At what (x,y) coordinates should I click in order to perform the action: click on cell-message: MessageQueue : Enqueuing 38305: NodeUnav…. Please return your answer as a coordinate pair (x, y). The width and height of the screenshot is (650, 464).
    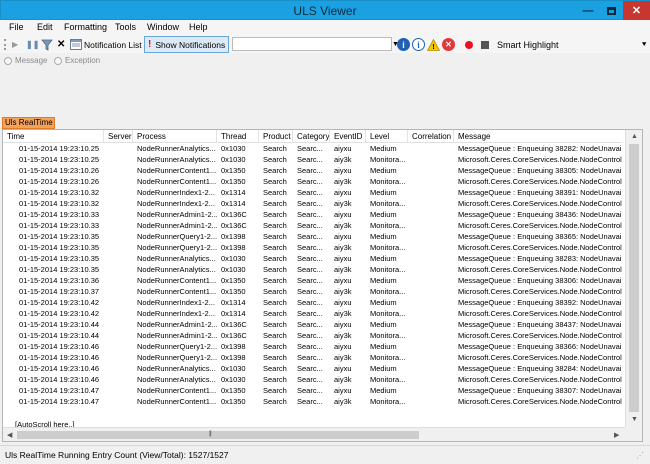
    Looking at the image, I should click on (540, 170).